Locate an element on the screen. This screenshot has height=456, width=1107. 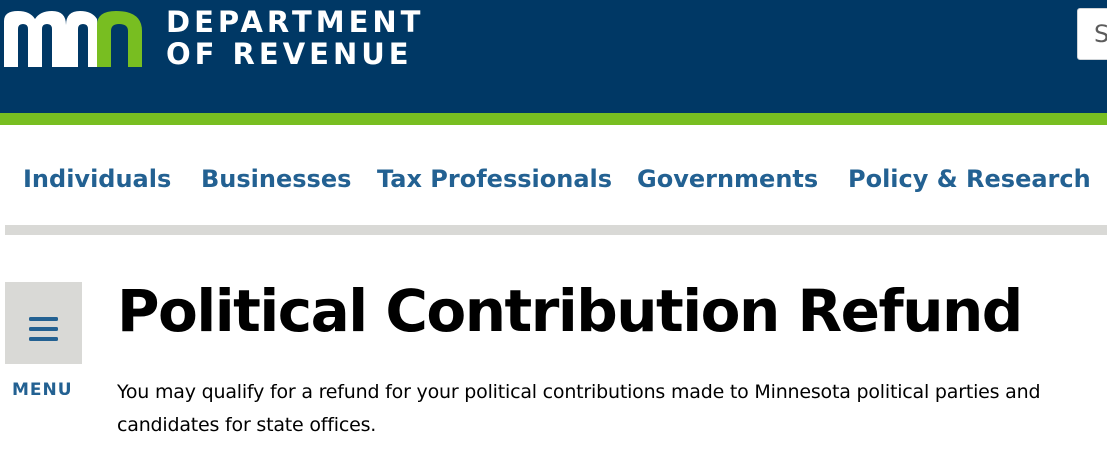
mn-logo is located at coordinates (75, 39).